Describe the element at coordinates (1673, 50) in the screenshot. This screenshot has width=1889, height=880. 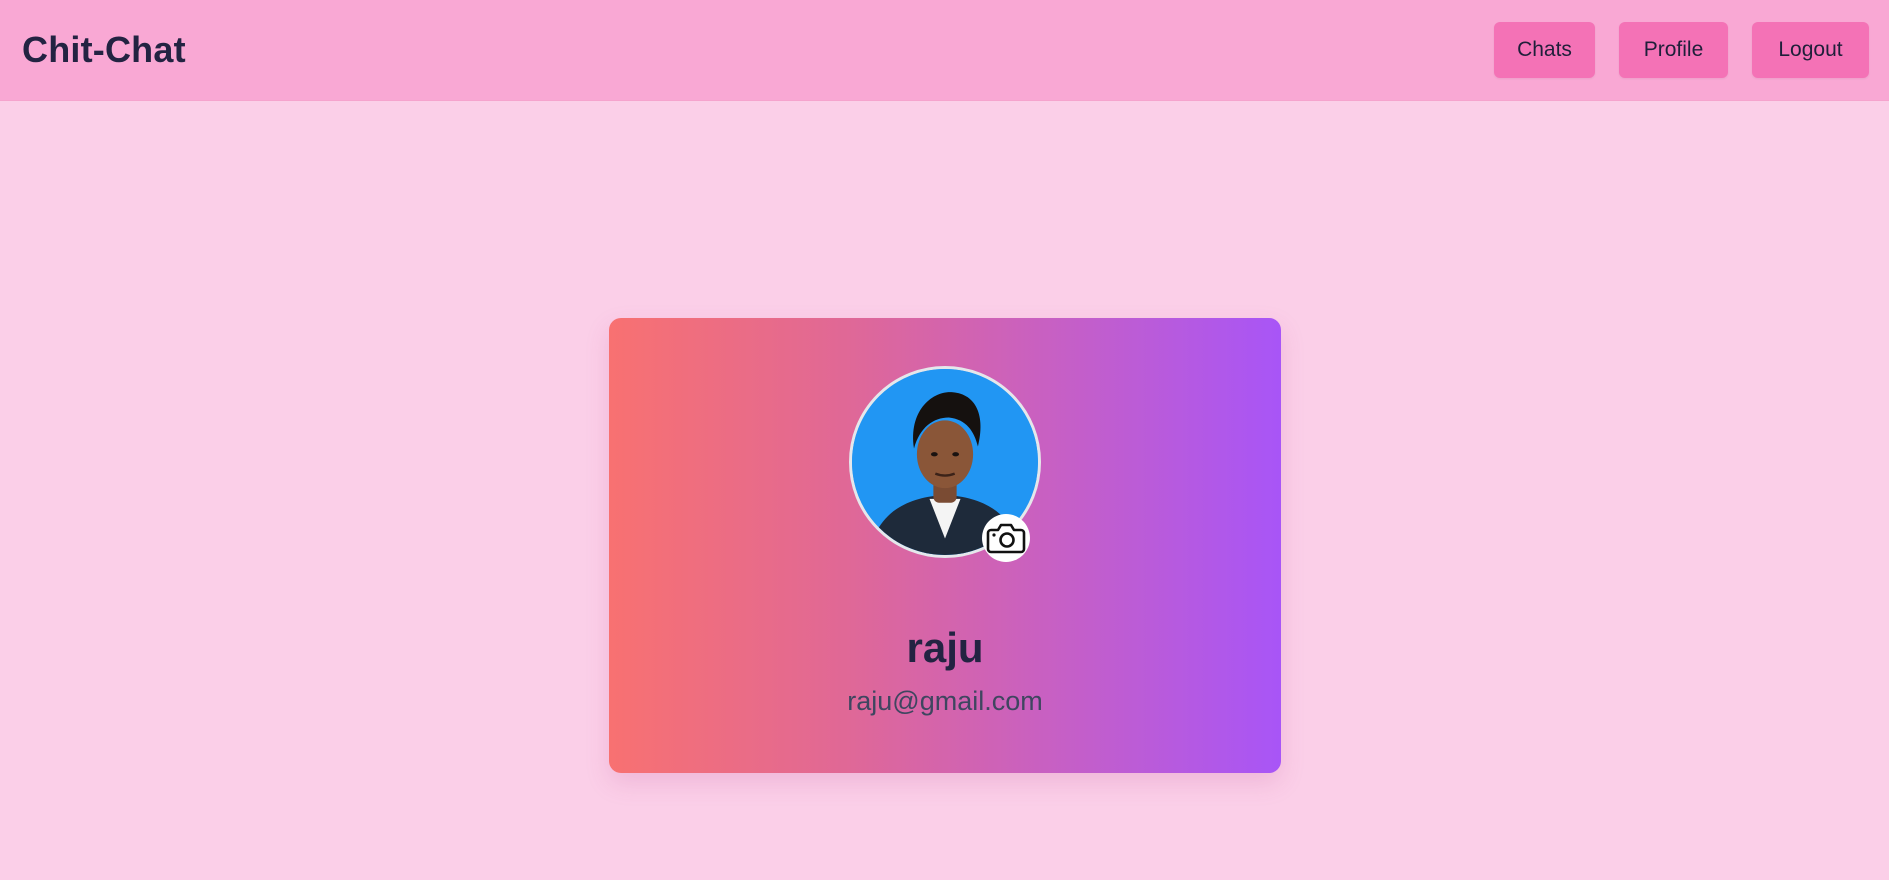
I see `profile-button: Profile` at that location.